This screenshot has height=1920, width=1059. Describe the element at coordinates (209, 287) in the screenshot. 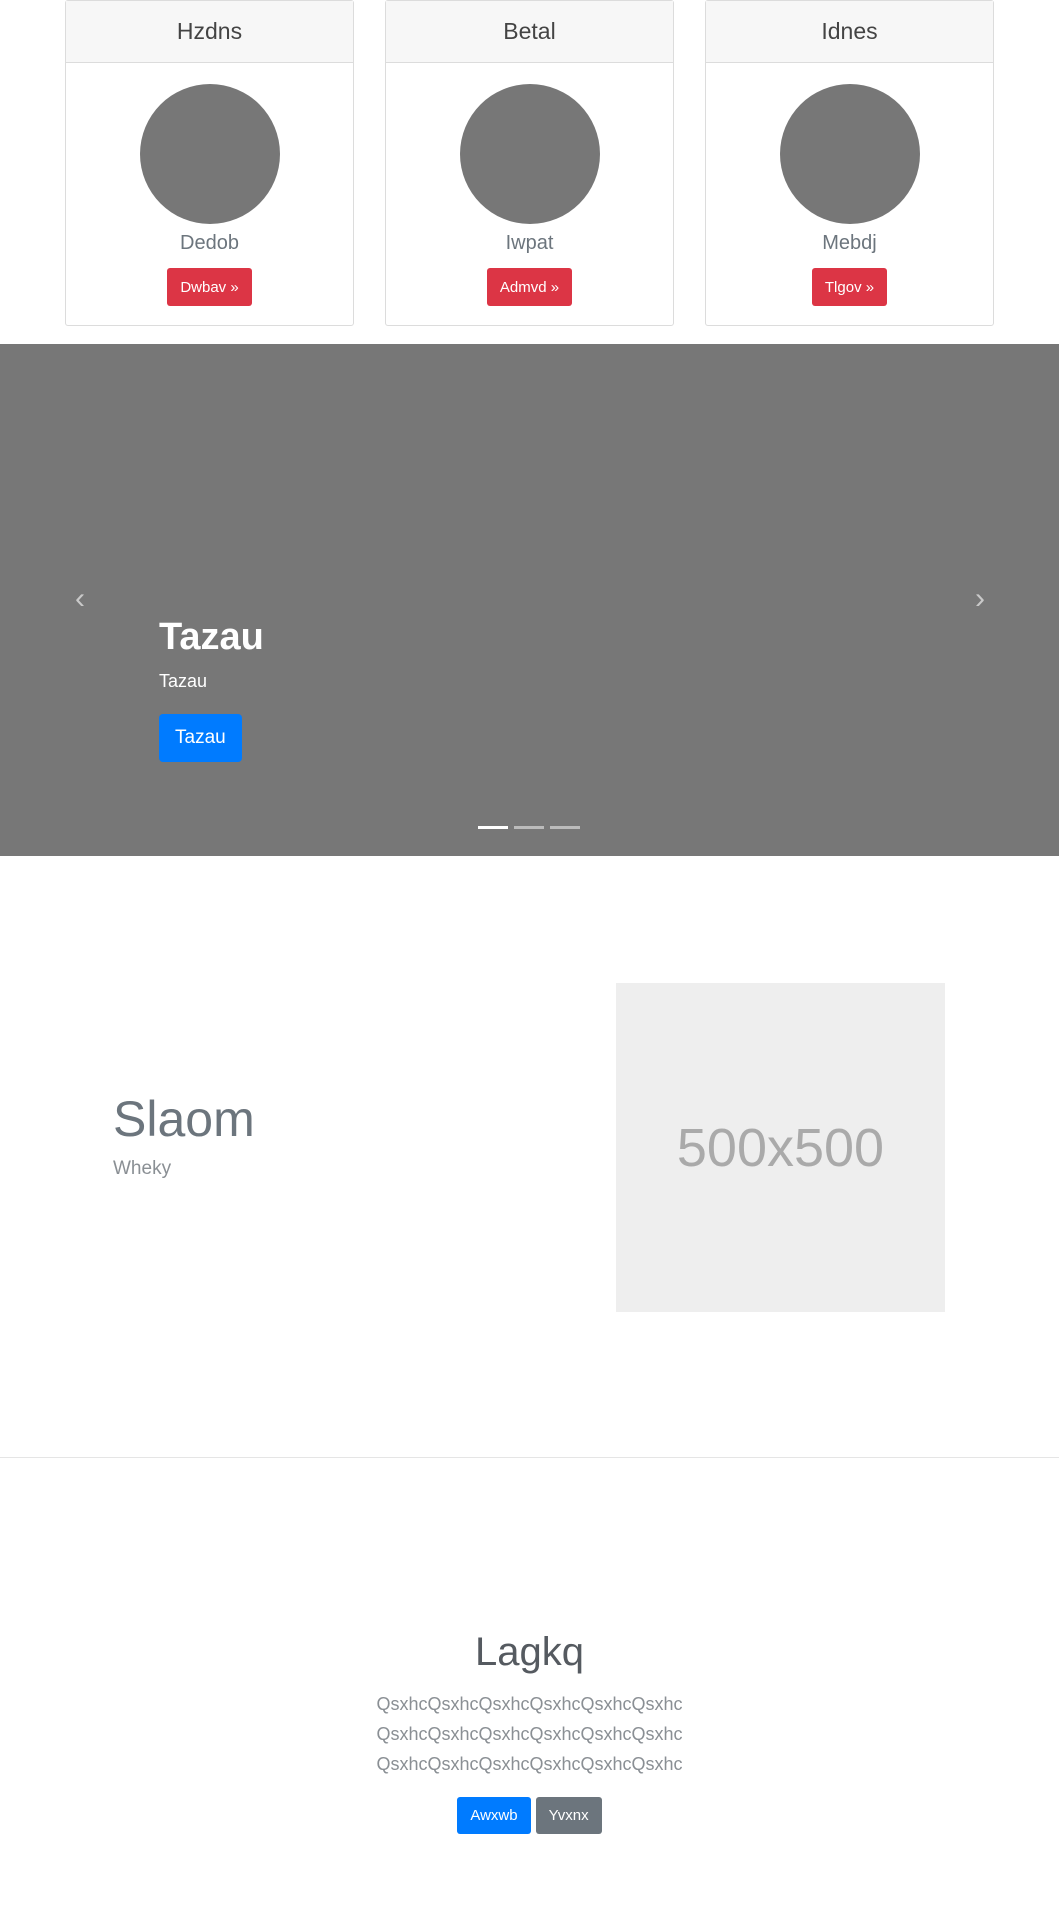

I see `card-action-button: Dwbav »` at that location.